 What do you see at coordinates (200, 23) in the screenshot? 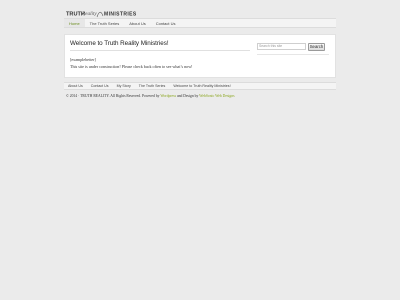
I see `primary-nav: Home The Truth Series About Us Contact Us` at bounding box center [200, 23].